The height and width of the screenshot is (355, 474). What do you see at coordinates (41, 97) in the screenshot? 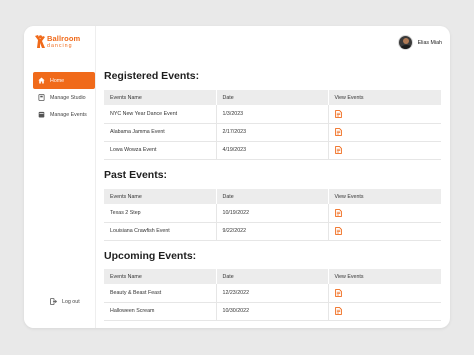
I see `studio-icon` at bounding box center [41, 97].